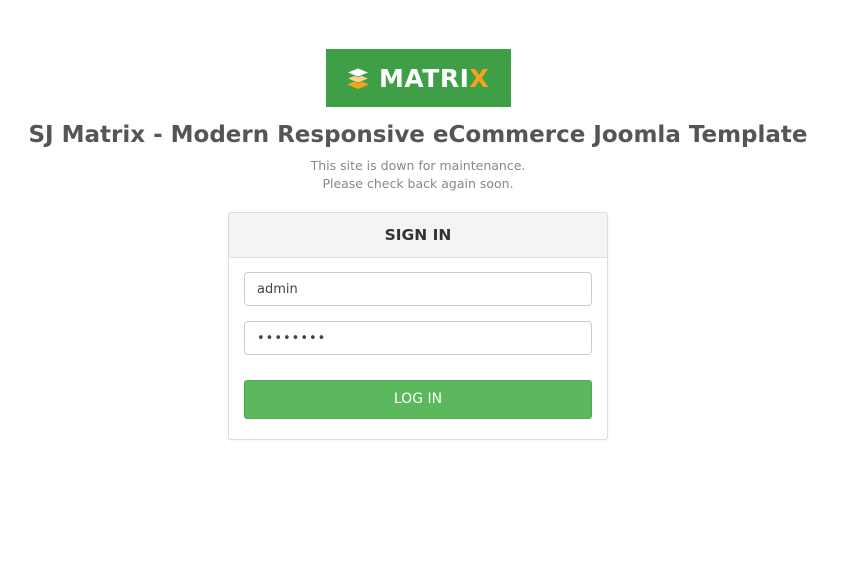 The height and width of the screenshot is (567, 868). Describe the element at coordinates (418, 399) in the screenshot. I see `login-button: LOG IN` at that location.